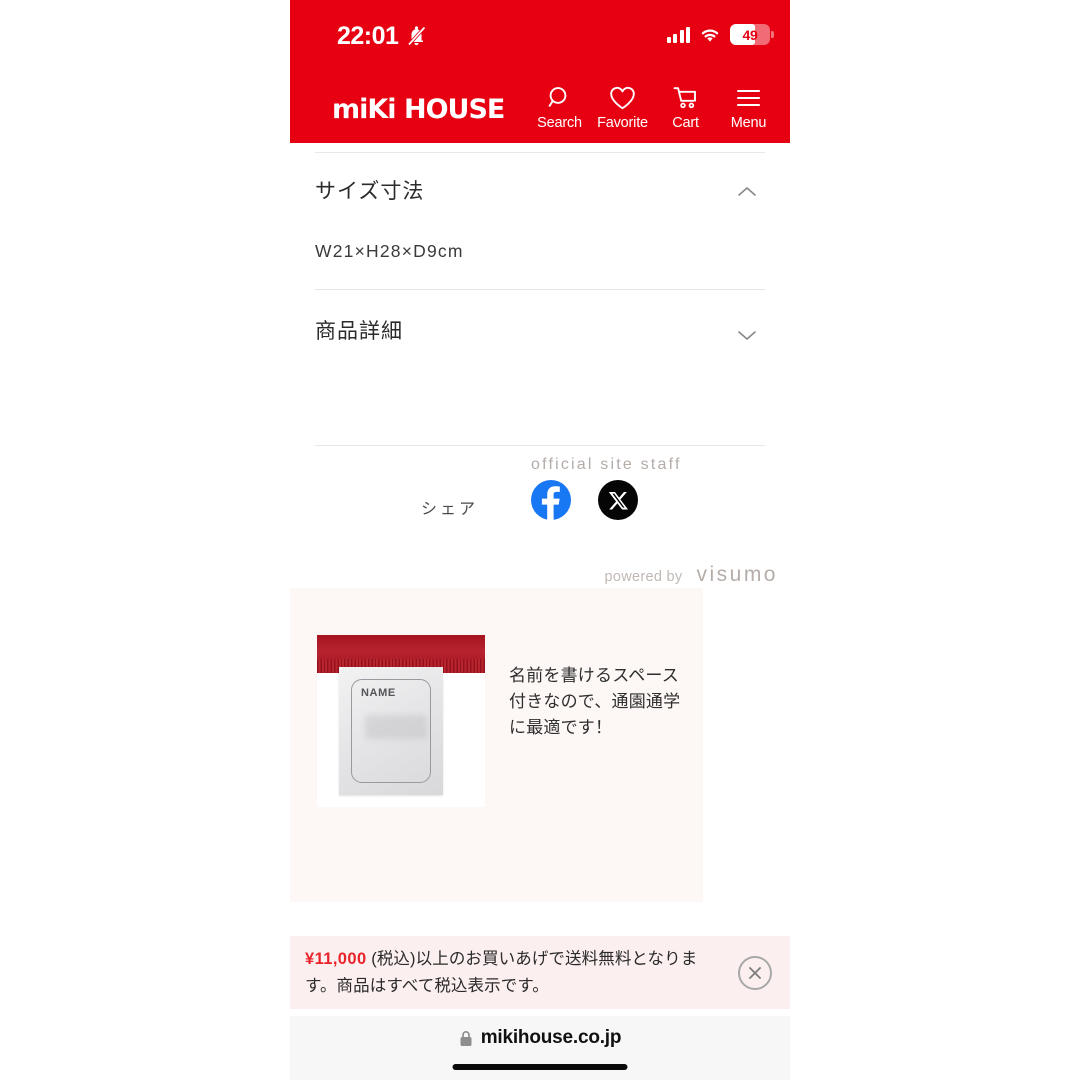 The width and height of the screenshot is (1080, 1080). Describe the element at coordinates (336, 958) in the screenshot. I see `free-shipping-threshold: ¥11,000` at that location.